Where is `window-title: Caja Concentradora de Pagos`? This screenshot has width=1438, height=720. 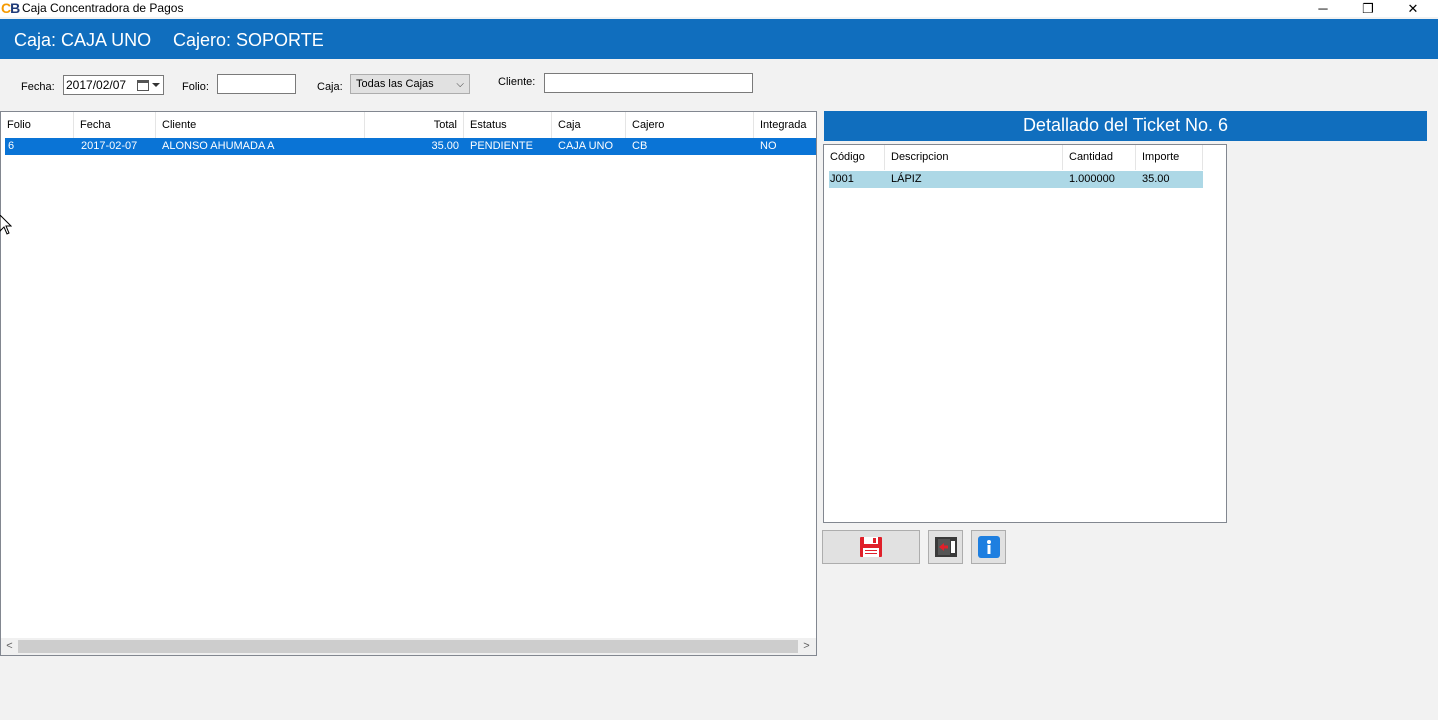 window-title: Caja Concentradora de Pagos is located at coordinates (103, 8).